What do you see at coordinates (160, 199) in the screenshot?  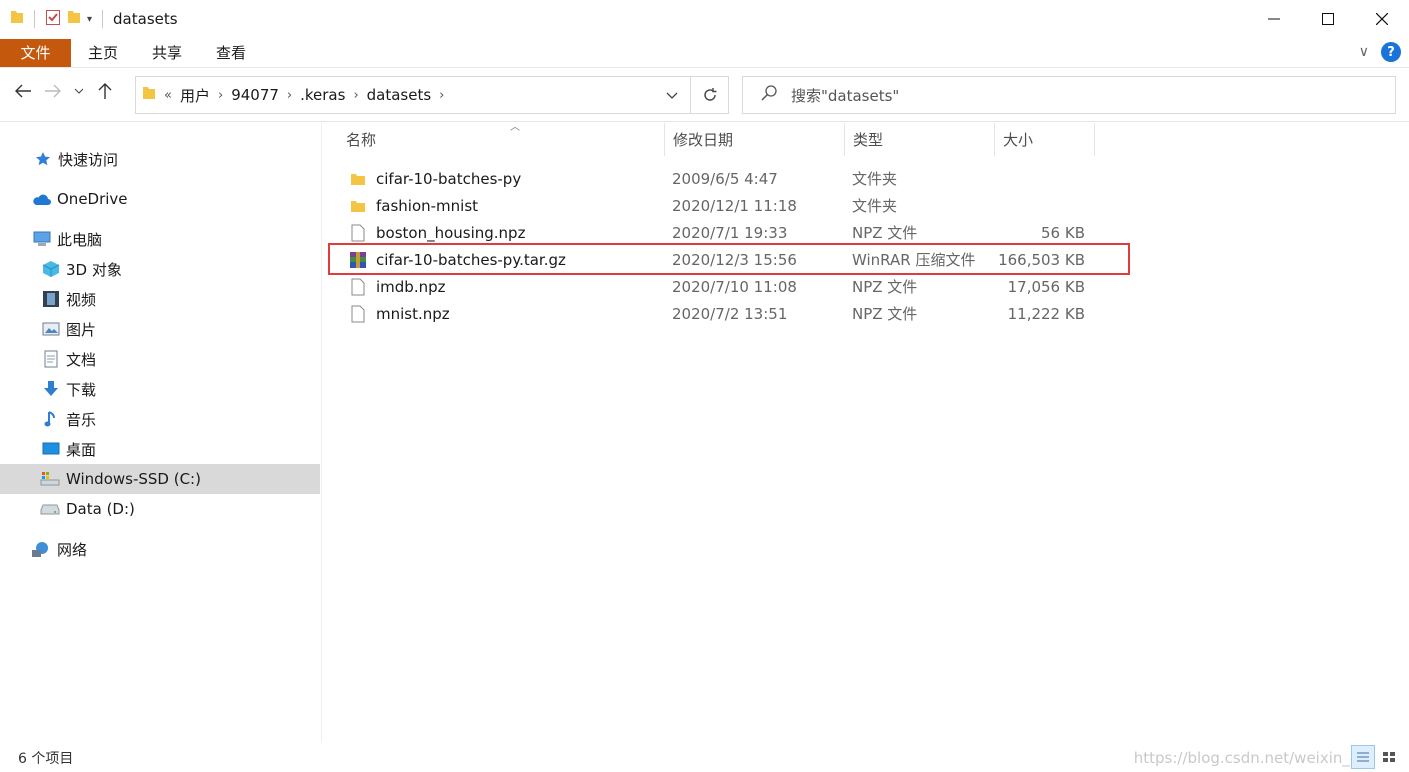 I see `sidebar-item-onedrive: OneDrive` at bounding box center [160, 199].